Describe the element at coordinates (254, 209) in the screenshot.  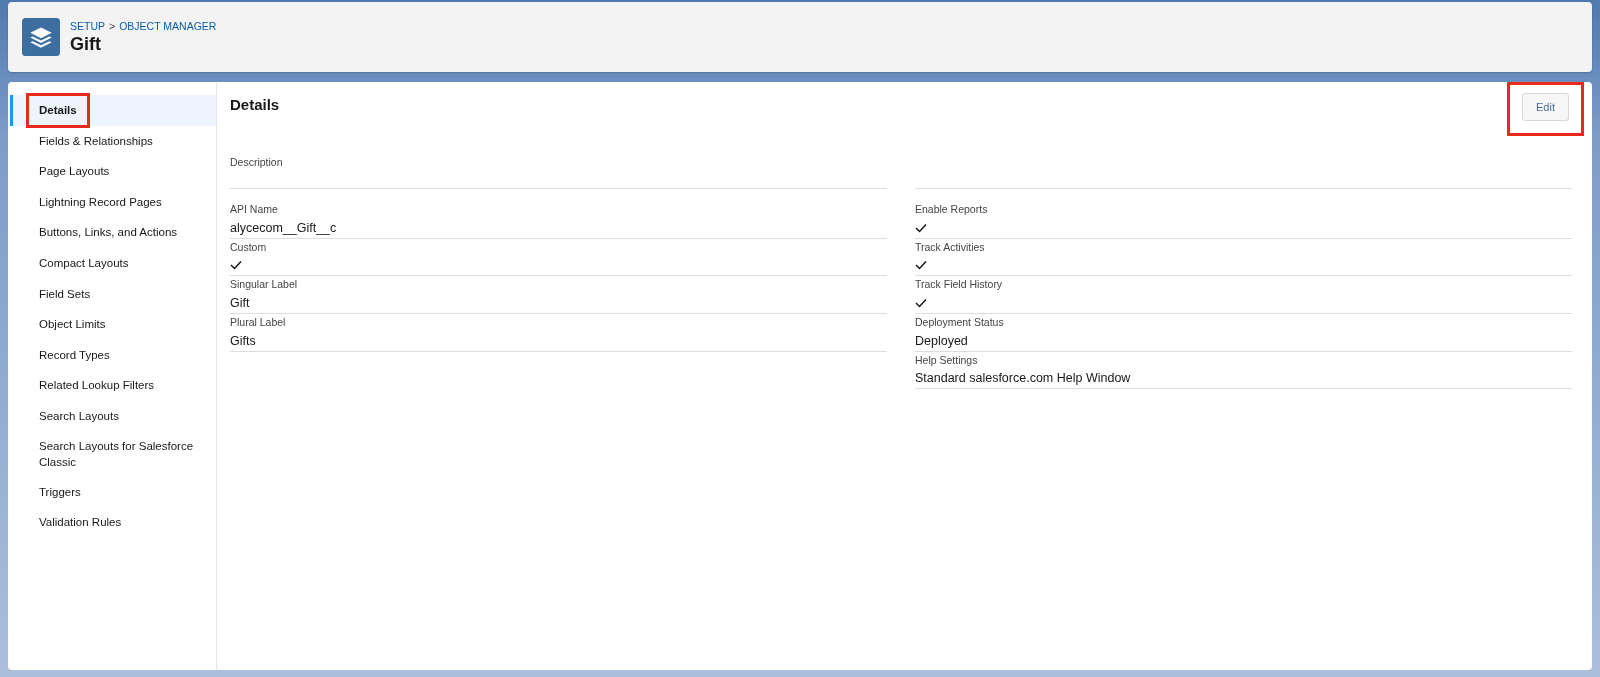
I see `field-label: API Name` at that location.